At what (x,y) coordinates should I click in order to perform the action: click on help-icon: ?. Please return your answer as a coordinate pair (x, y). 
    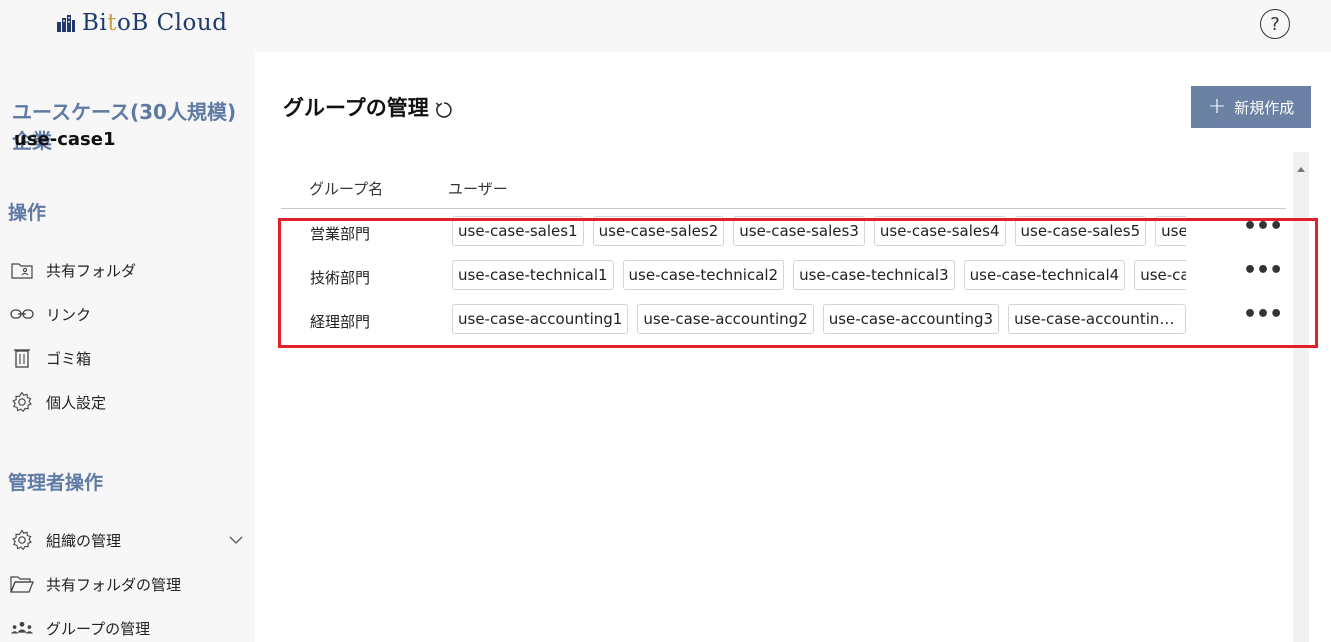
    Looking at the image, I should click on (1275, 24).